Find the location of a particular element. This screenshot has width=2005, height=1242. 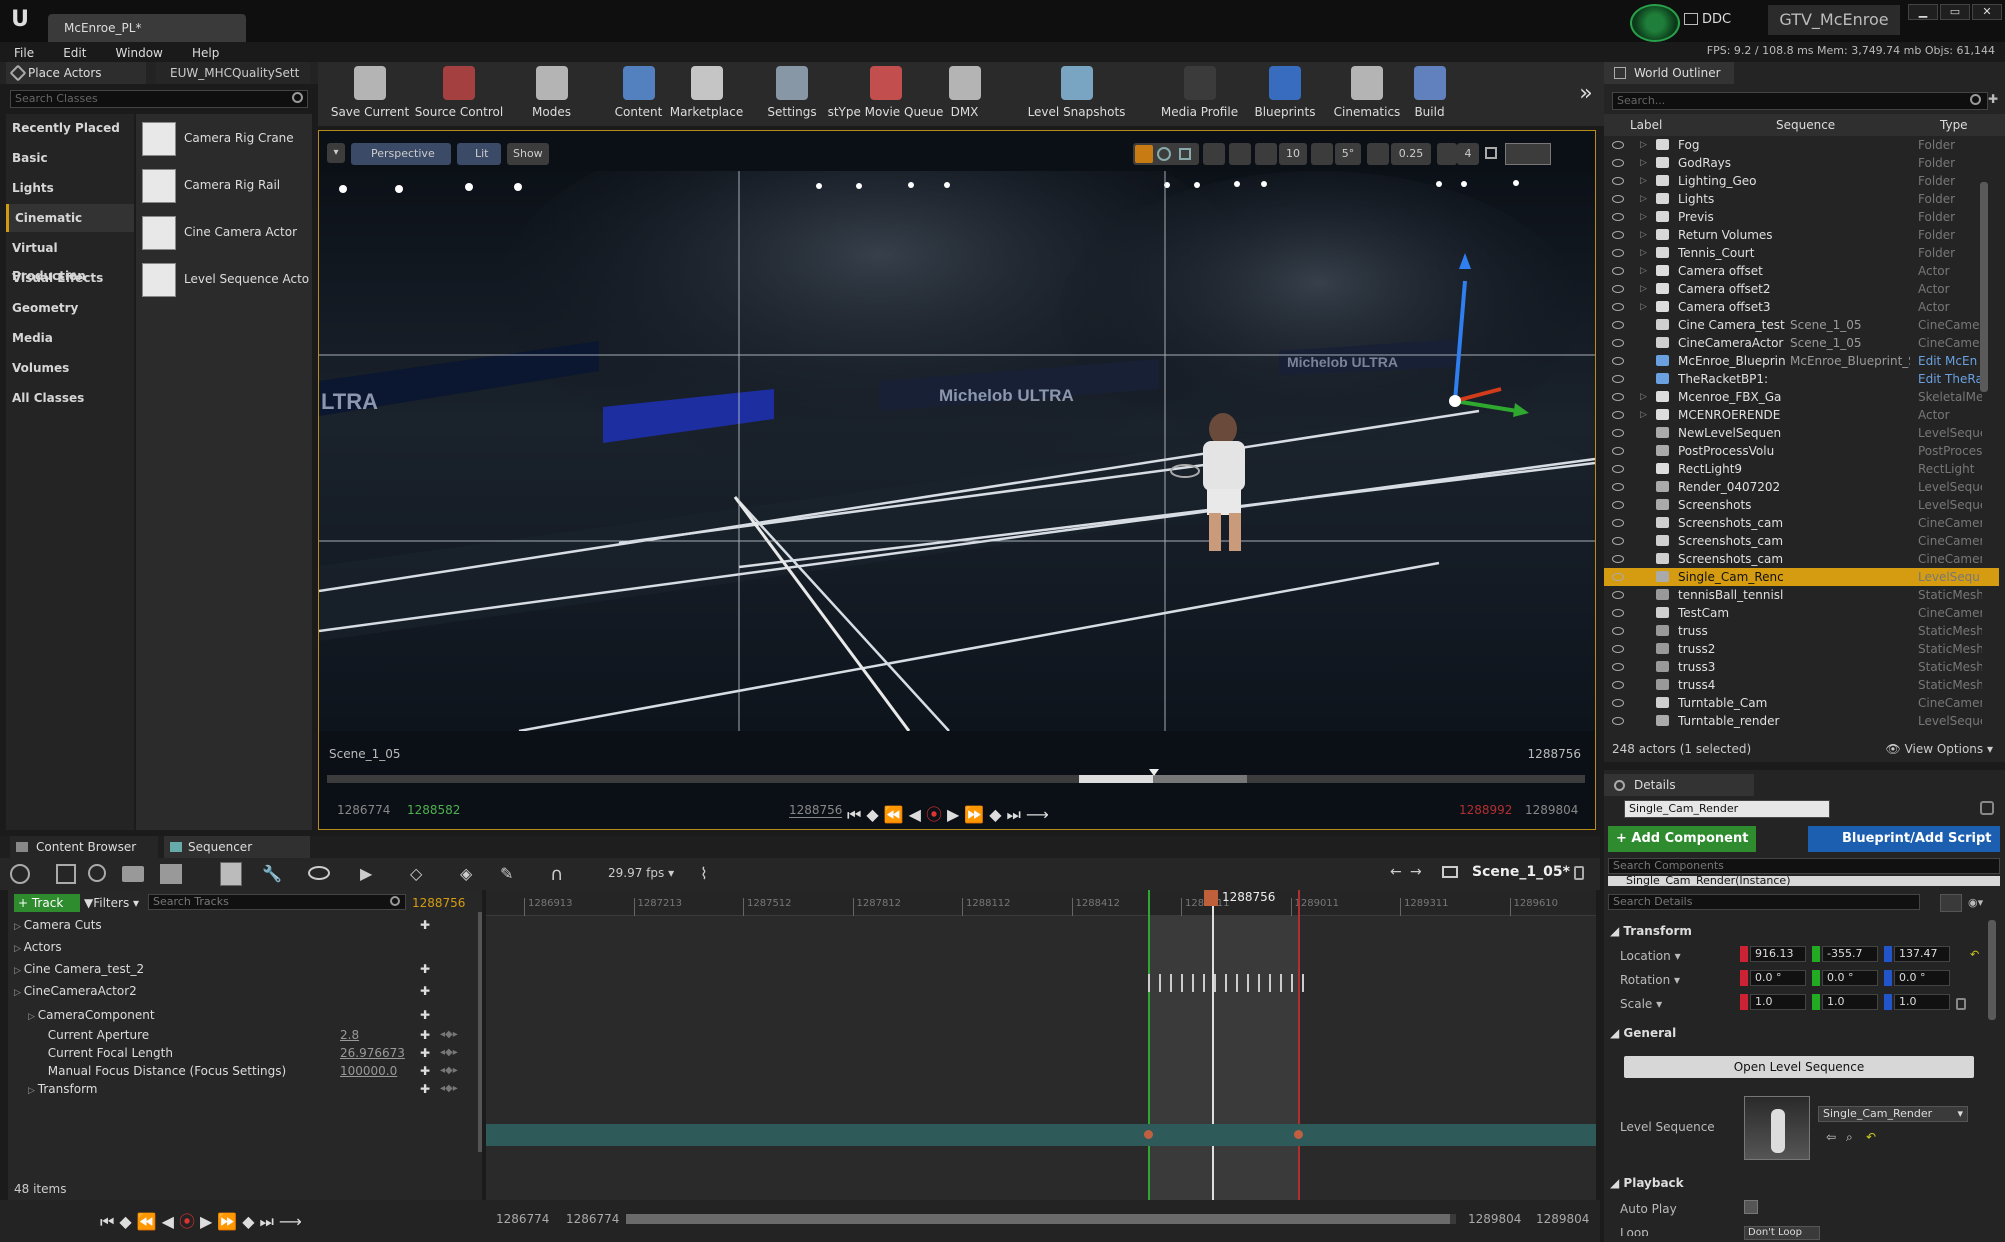

seq-step-back-icon: ⏪ is located at coordinates (149, 1221).